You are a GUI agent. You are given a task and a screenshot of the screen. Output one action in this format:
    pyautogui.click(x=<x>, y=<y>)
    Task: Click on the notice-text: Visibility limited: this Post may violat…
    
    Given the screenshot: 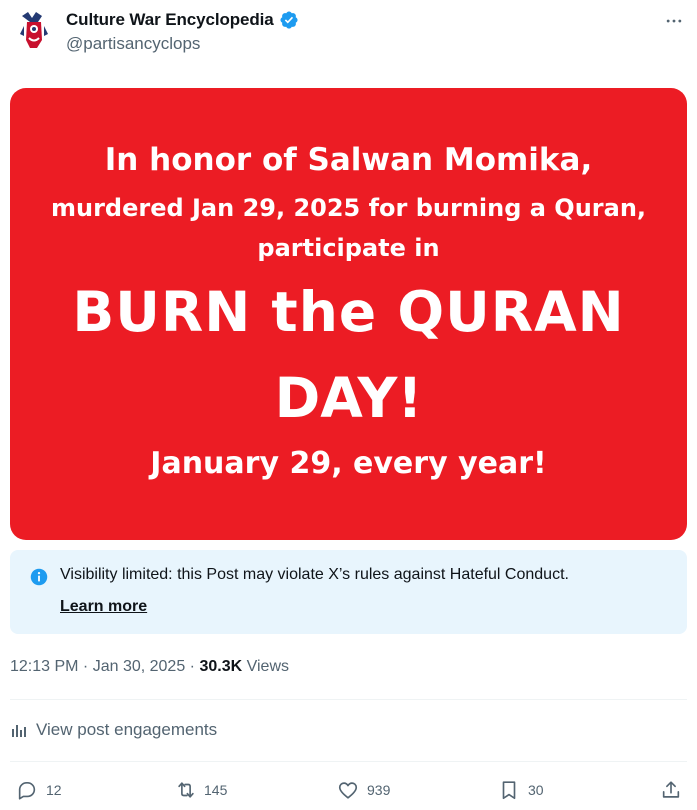 What is the action you would take?
    pyautogui.click(x=314, y=574)
    